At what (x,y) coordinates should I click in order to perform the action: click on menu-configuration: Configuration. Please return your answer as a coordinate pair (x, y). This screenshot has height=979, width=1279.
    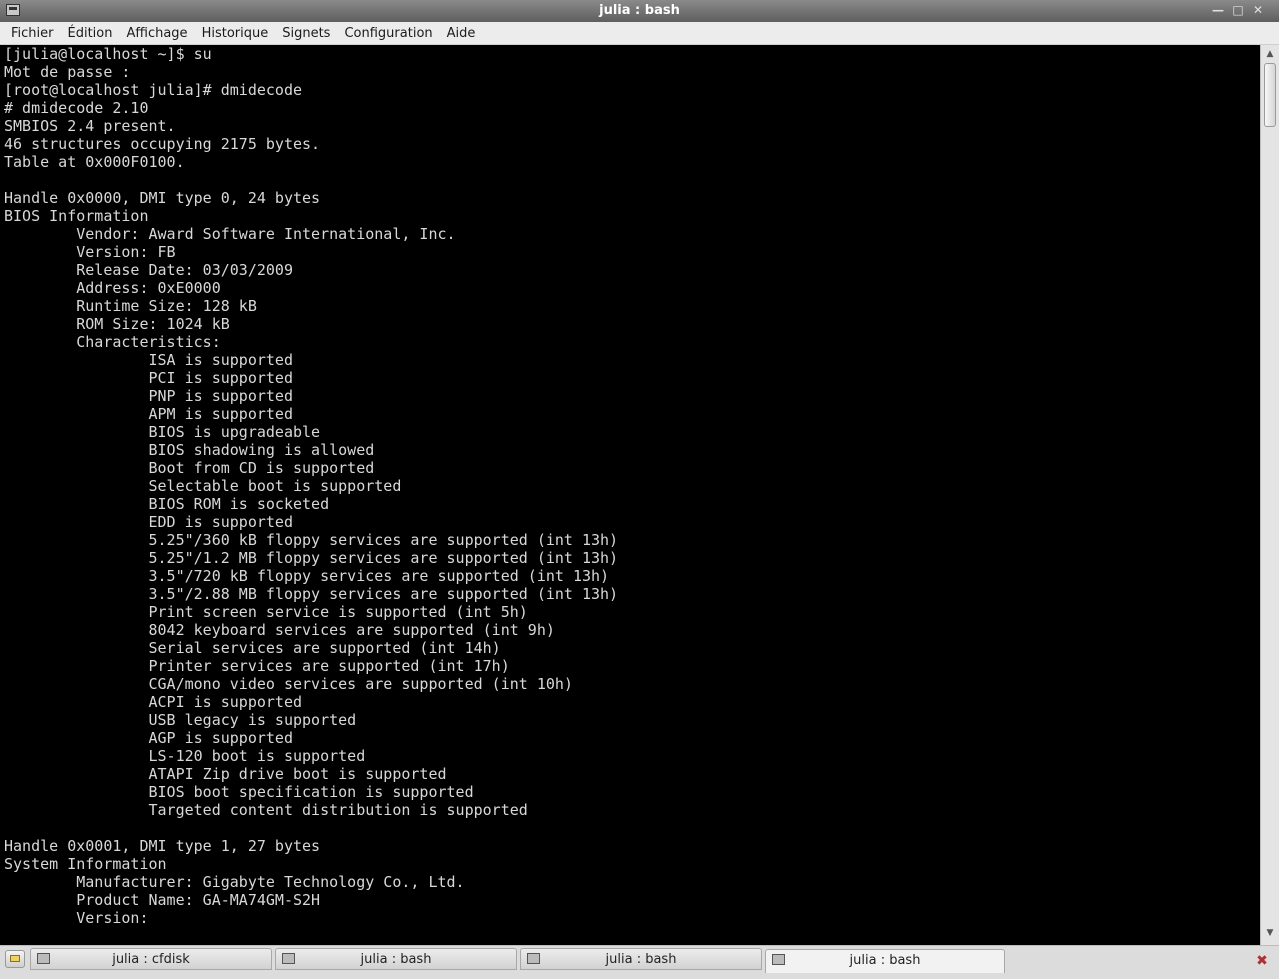
    Looking at the image, I should click on (388, 33).